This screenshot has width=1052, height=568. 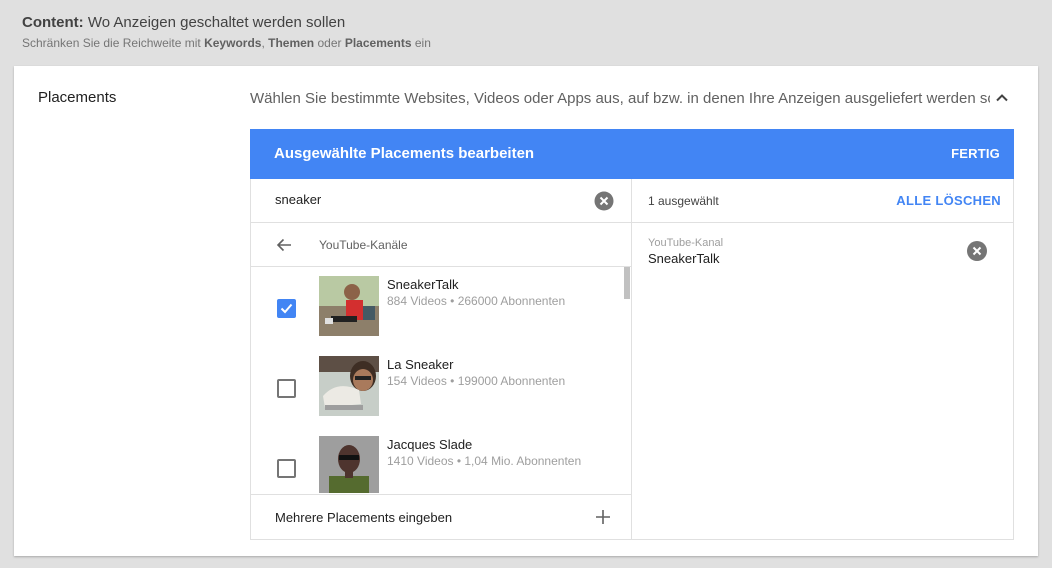 What do you see at coordinates (404, 153) in the screenshot?
I see `editor-title: Ausgewählte Placements bearbeiten` at bounding box center [404, 153].